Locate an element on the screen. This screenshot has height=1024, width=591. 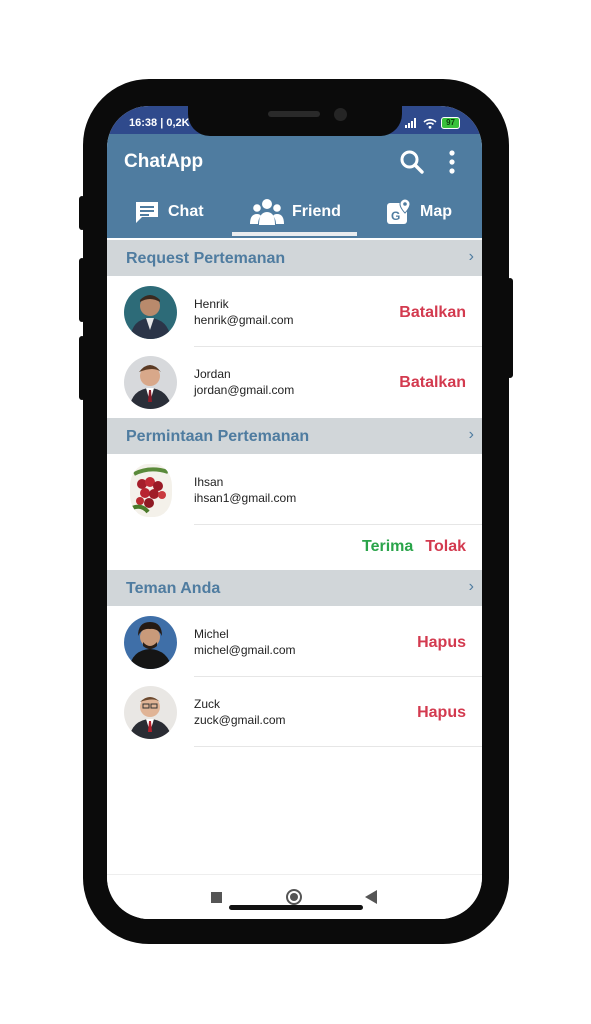
navigation-bar is located at coordinates (294, 896).